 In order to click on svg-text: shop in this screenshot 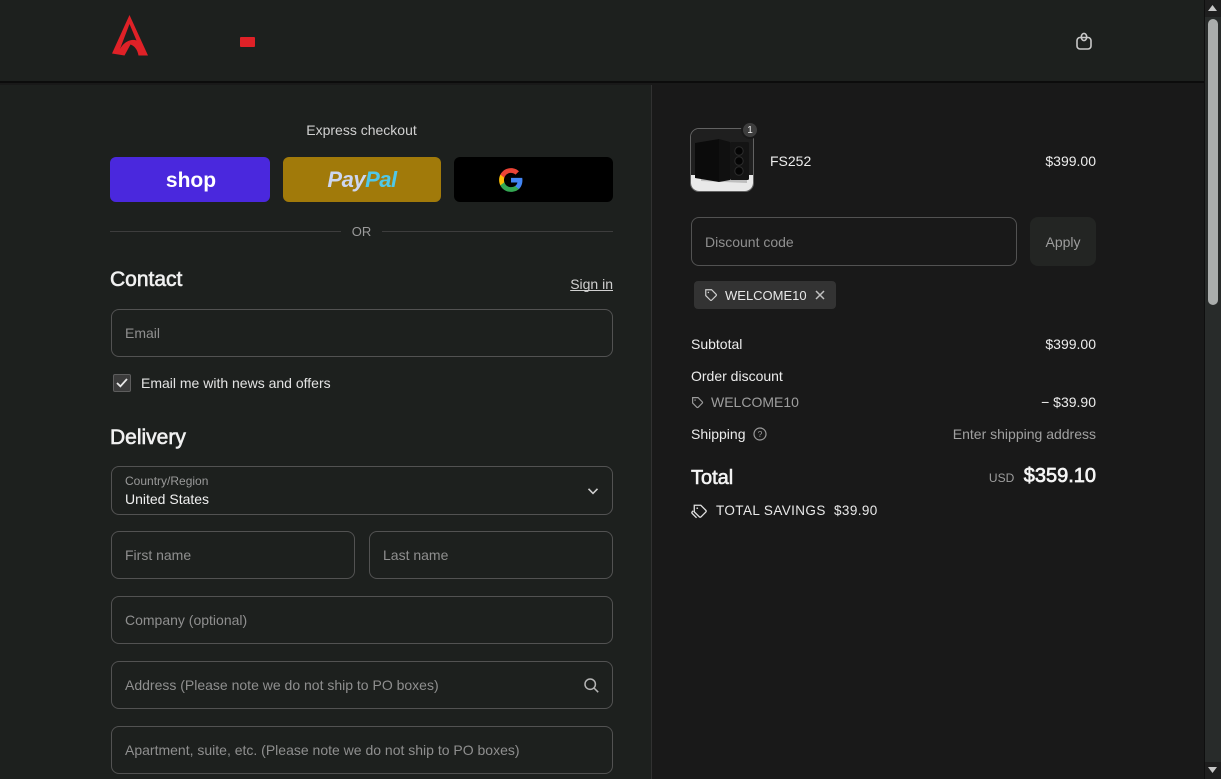, I will do `click(191, 180)`.